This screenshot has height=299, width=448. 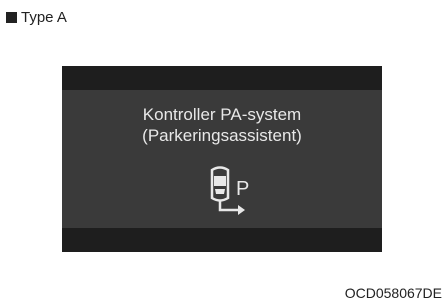 What do you see at coordinates (242, 189) in the screenshot?
I see `parking-letter: P` at bounding box center [242, 189].